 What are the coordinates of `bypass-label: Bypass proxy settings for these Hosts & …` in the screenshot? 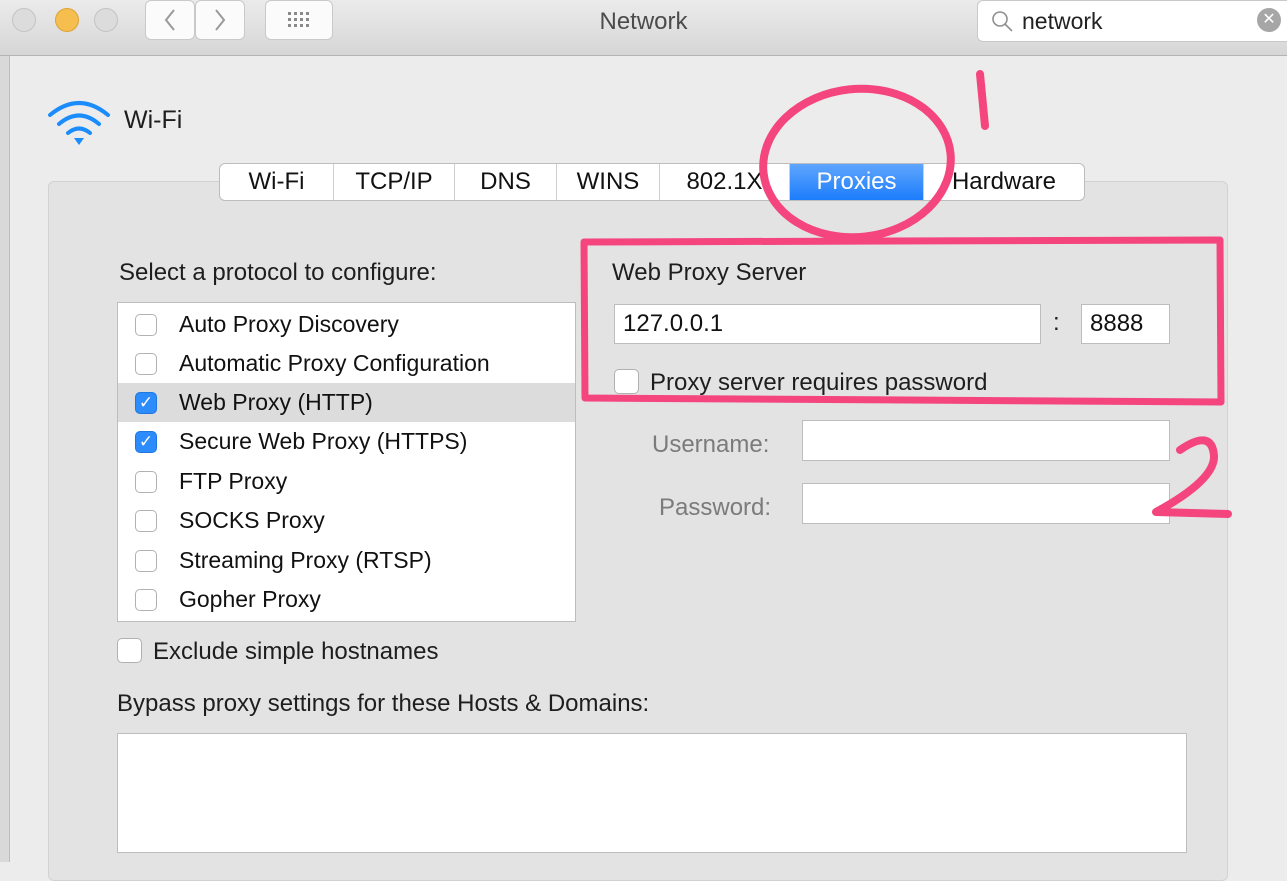 It's located at (383, 703).